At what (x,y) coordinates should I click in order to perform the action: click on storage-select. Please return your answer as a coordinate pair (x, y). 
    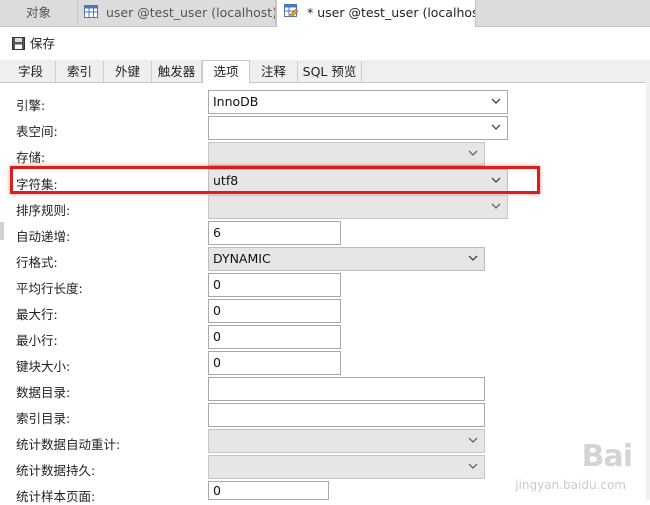
    Looking at the image, I should click on (346, 154).